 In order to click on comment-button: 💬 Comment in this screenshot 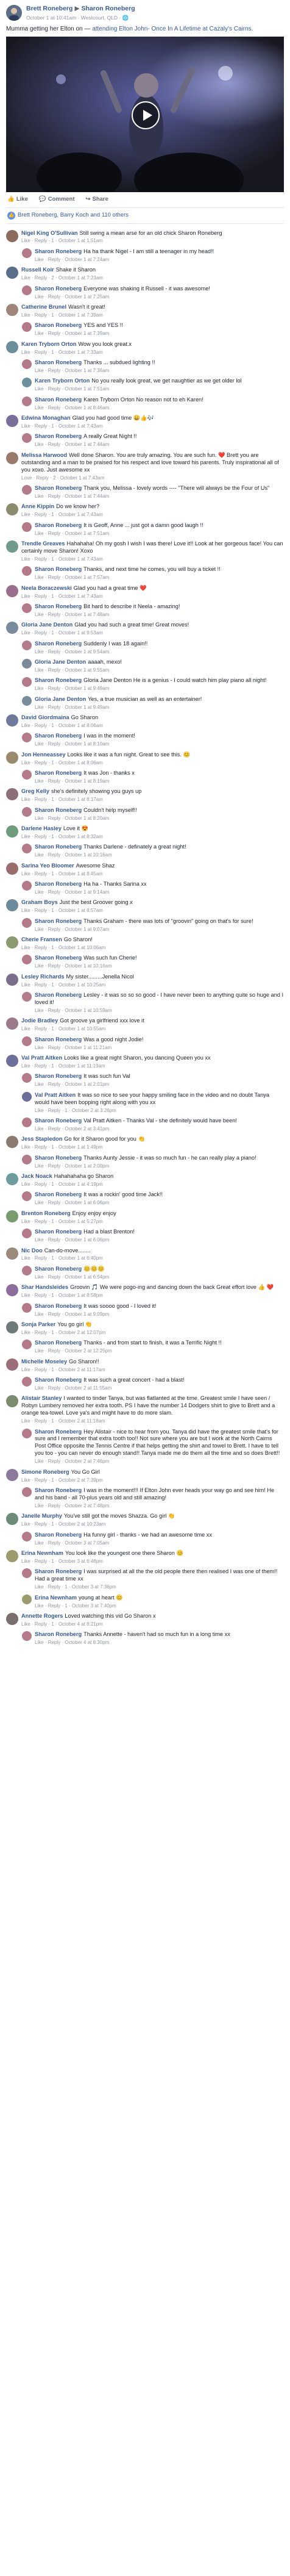, I will do `click(57, 200)`.